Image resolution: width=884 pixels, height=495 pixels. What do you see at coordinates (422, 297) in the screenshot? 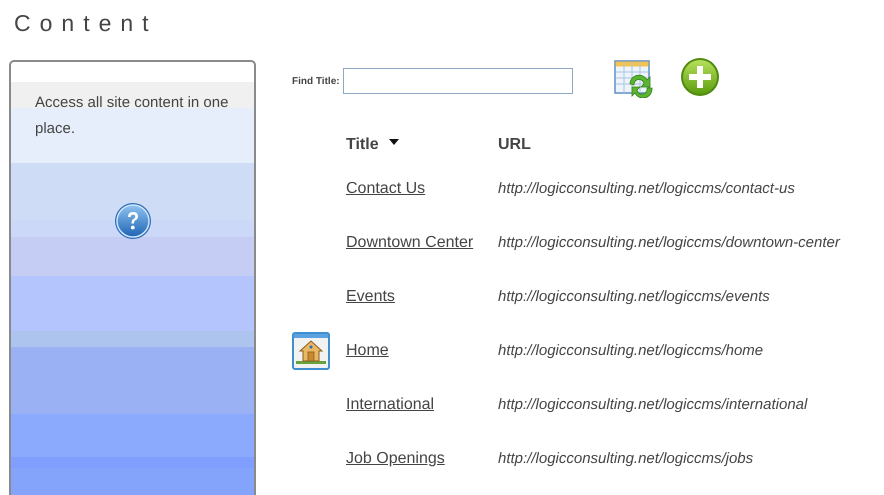
I see `page-title-link: Events` at bounding box center [422, 297].